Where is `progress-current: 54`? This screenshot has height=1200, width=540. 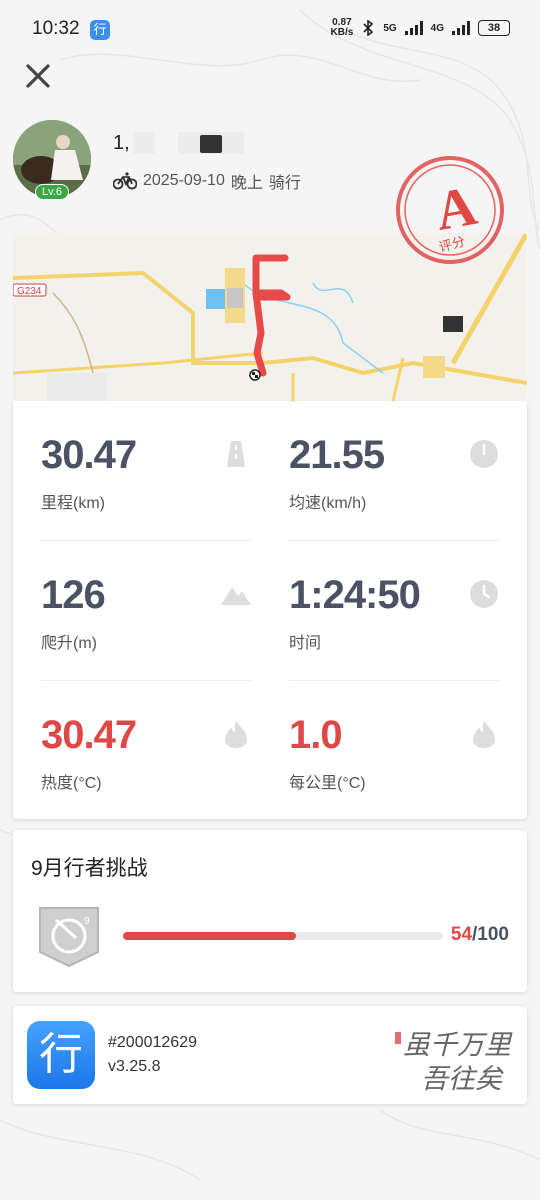
progress-current: 54 is located at coordinates (461, 934).